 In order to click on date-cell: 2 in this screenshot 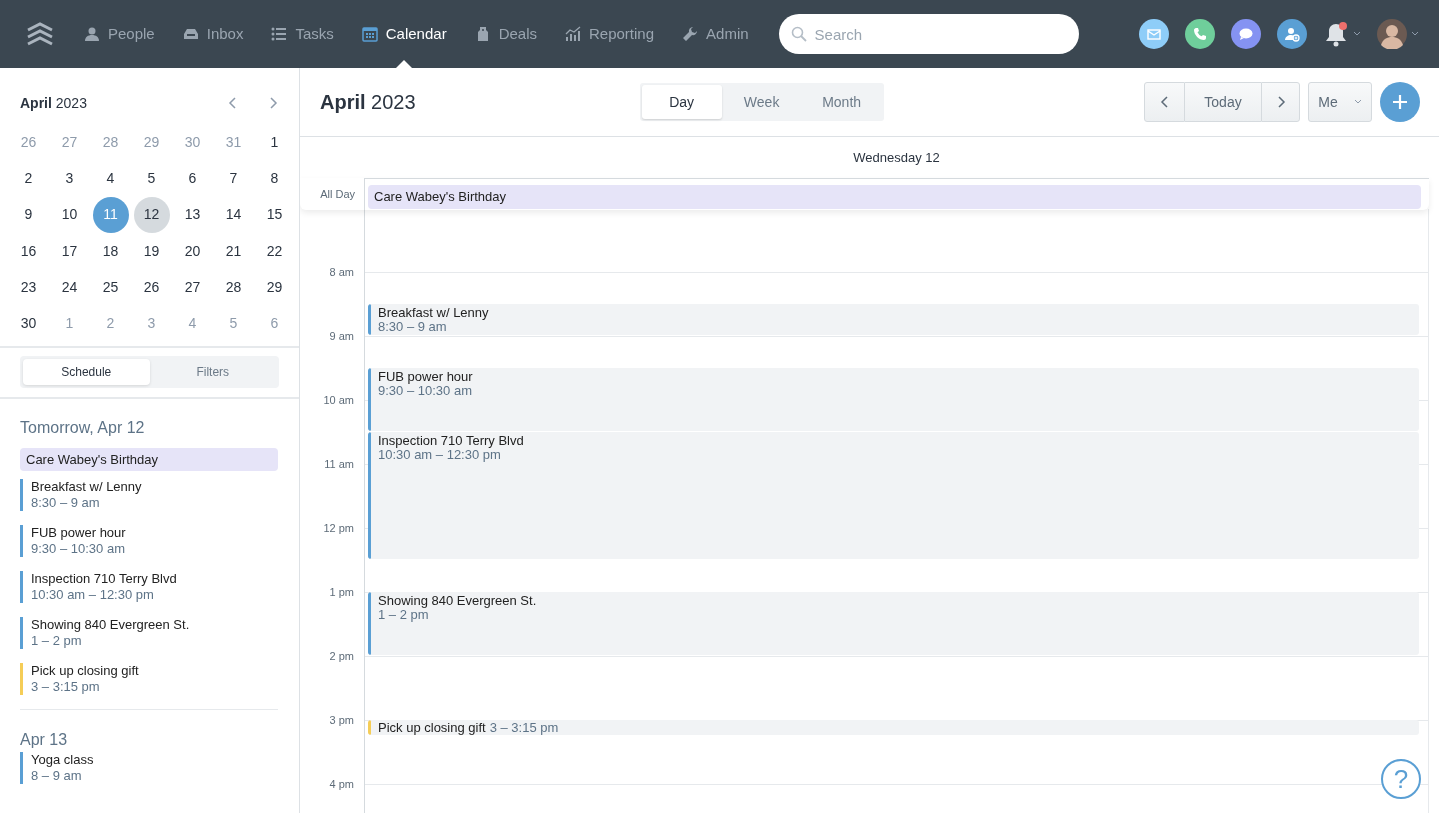, I will do `click(28, 178)`.